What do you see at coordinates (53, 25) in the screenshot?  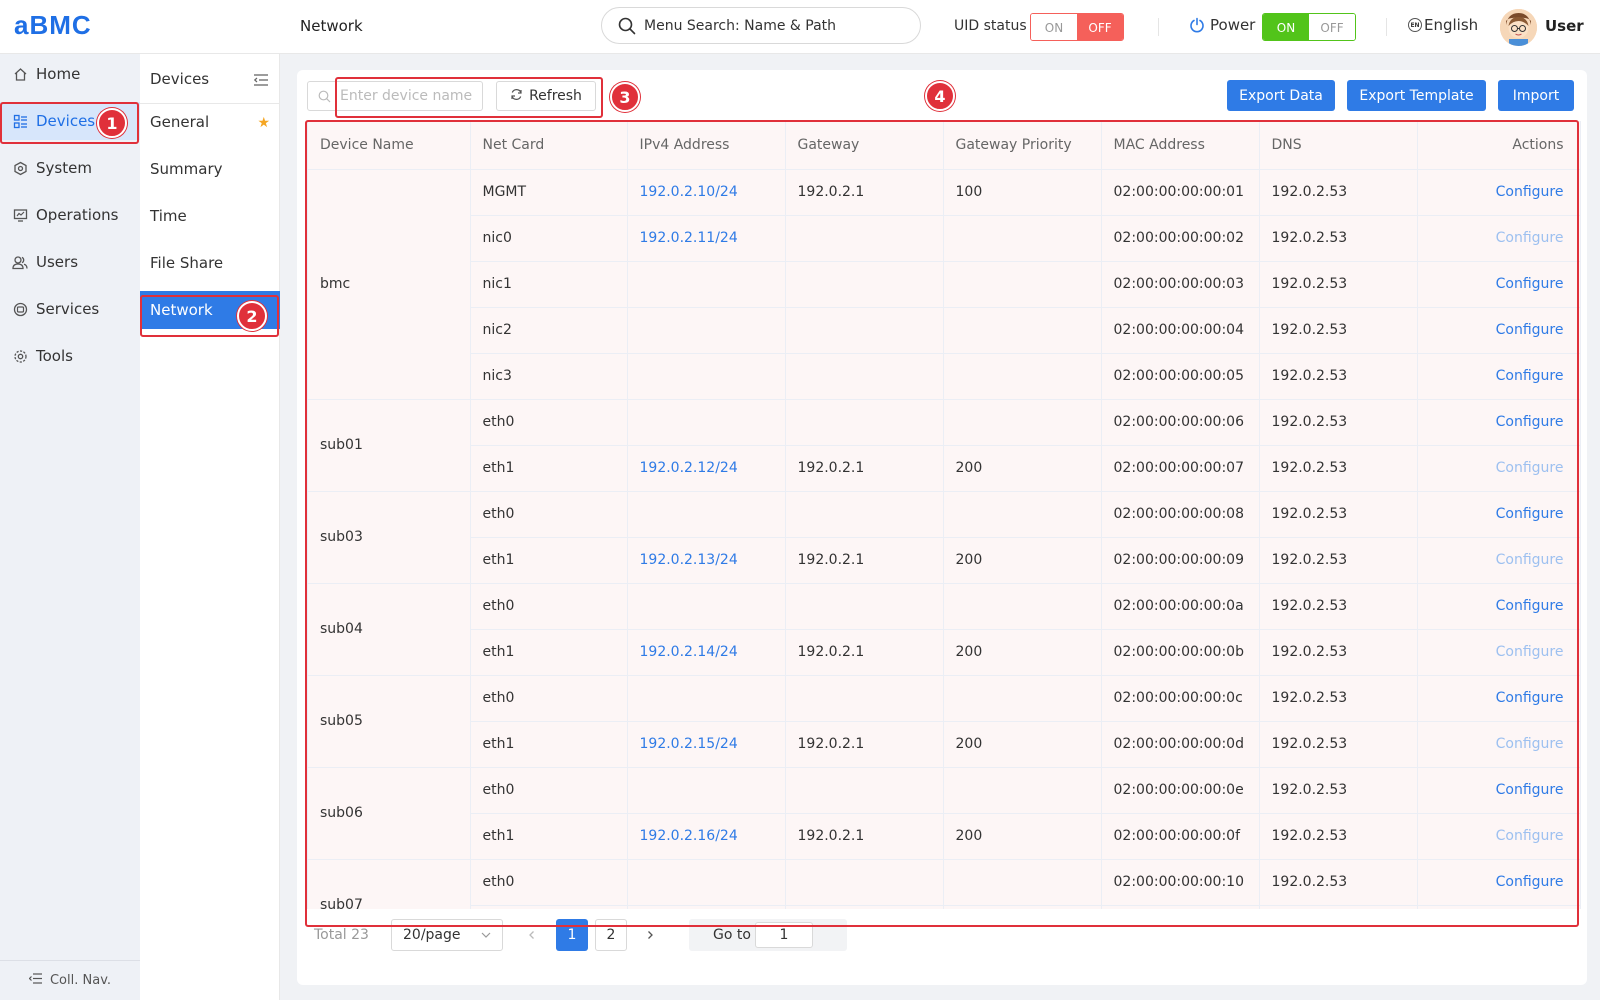 I see `app-logo: aBMC` at bounding box center [53, 25].